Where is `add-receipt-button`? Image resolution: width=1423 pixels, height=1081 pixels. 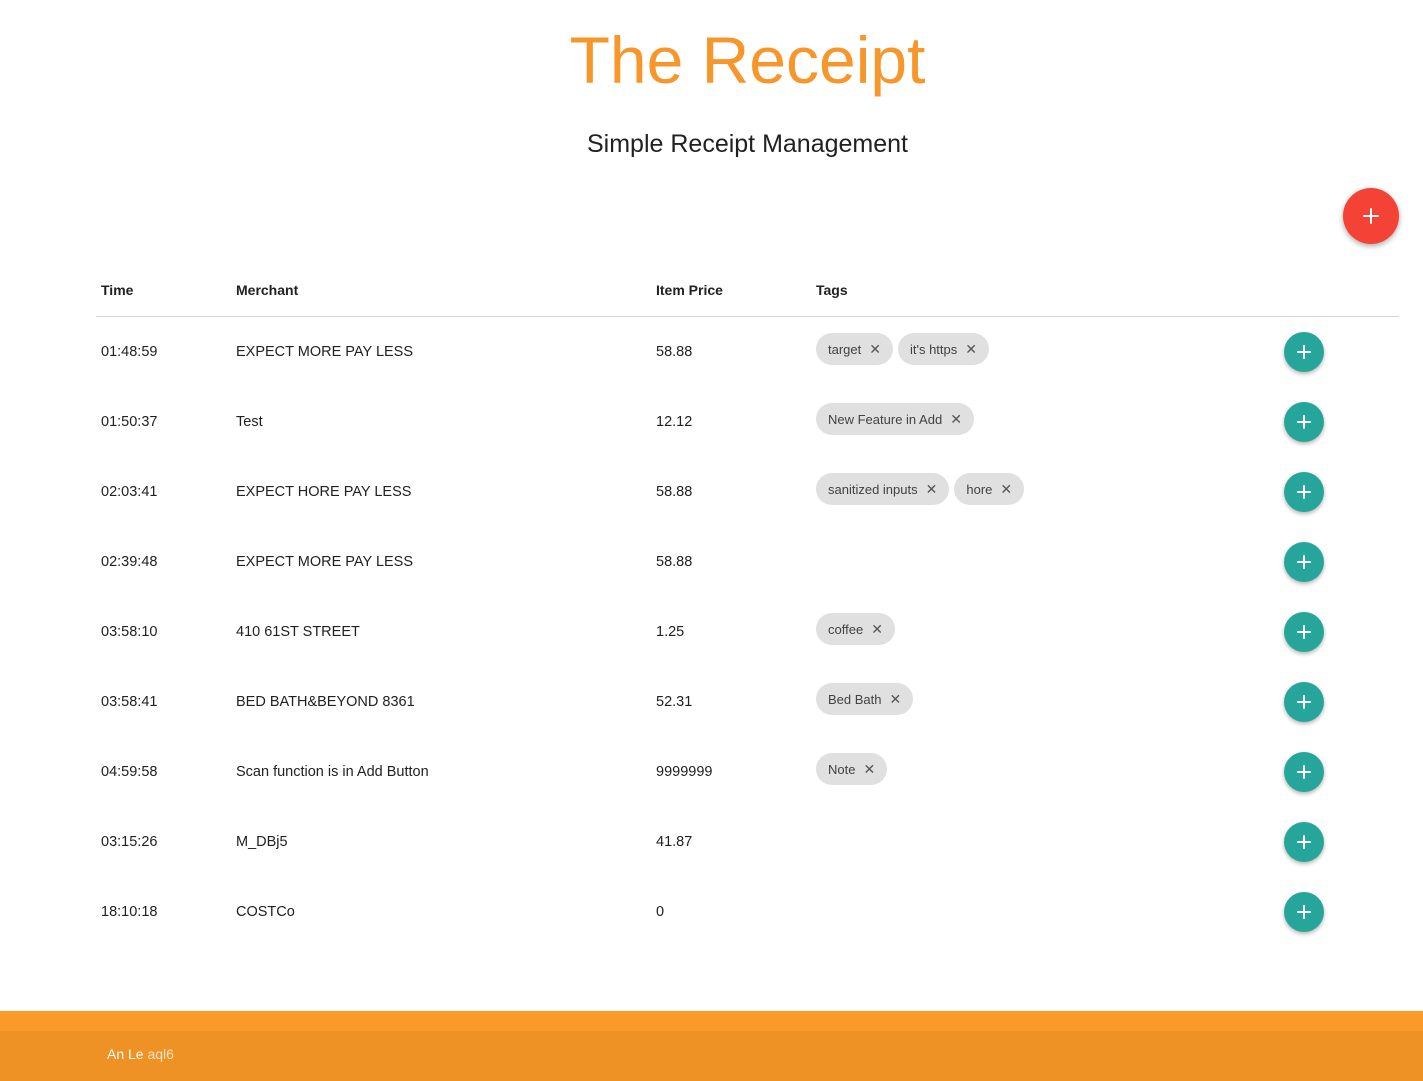 add-receipt-button is located at coordinates (1371, 216).